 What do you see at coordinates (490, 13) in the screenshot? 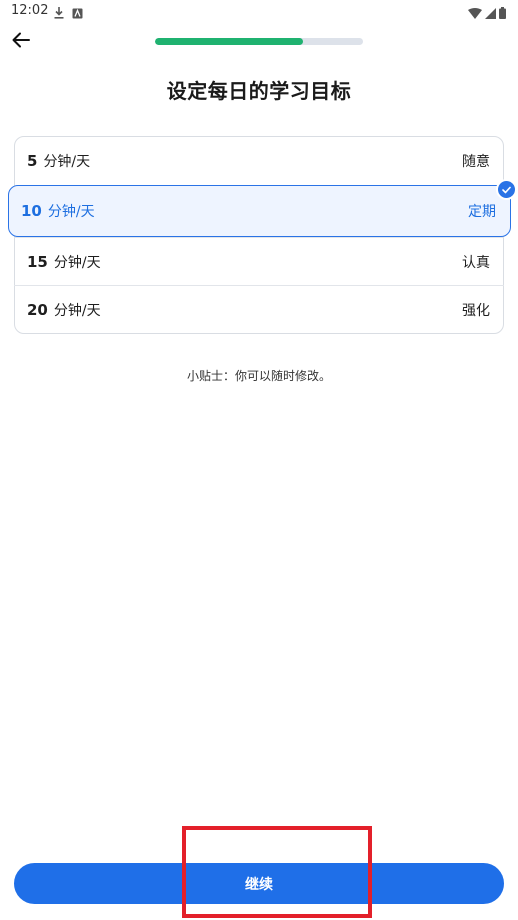
I see `cell-signal-icon` at bounding box center [490, 13].